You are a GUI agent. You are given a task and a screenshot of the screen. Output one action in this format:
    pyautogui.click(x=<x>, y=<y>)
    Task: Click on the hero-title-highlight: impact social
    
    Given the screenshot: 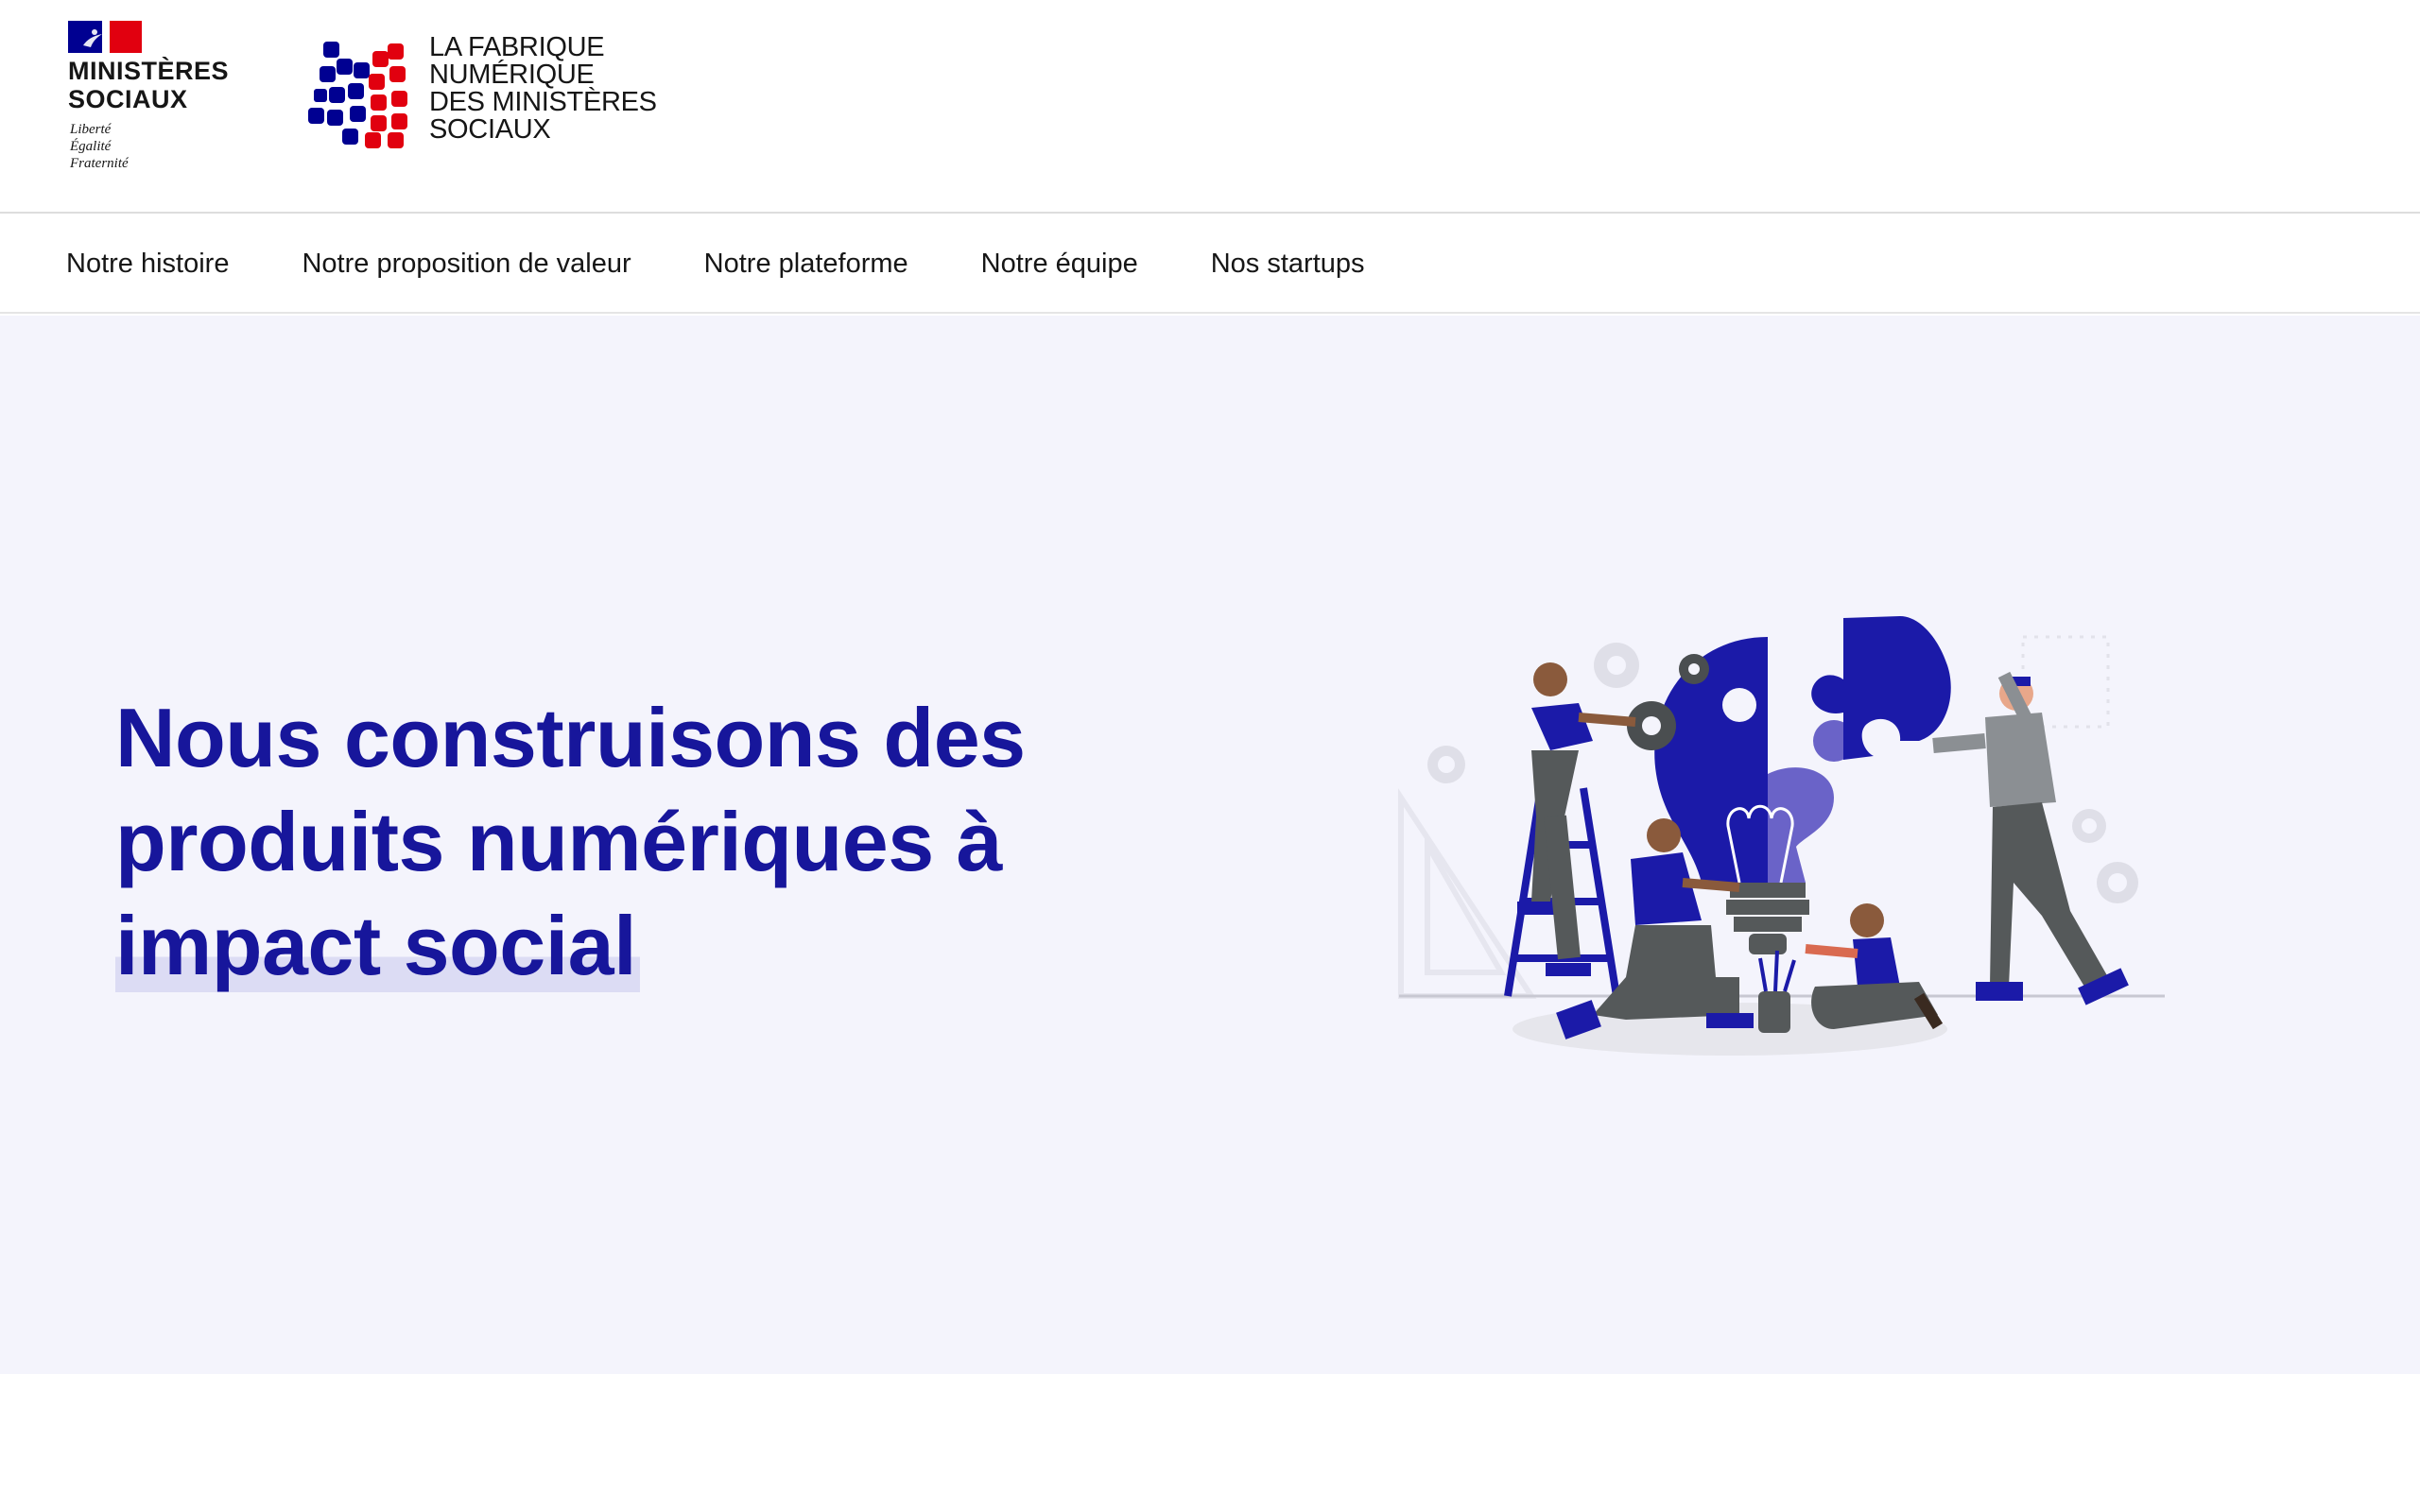 What is the action you would take?
    pyautogui.click(x=378, y=945)
    